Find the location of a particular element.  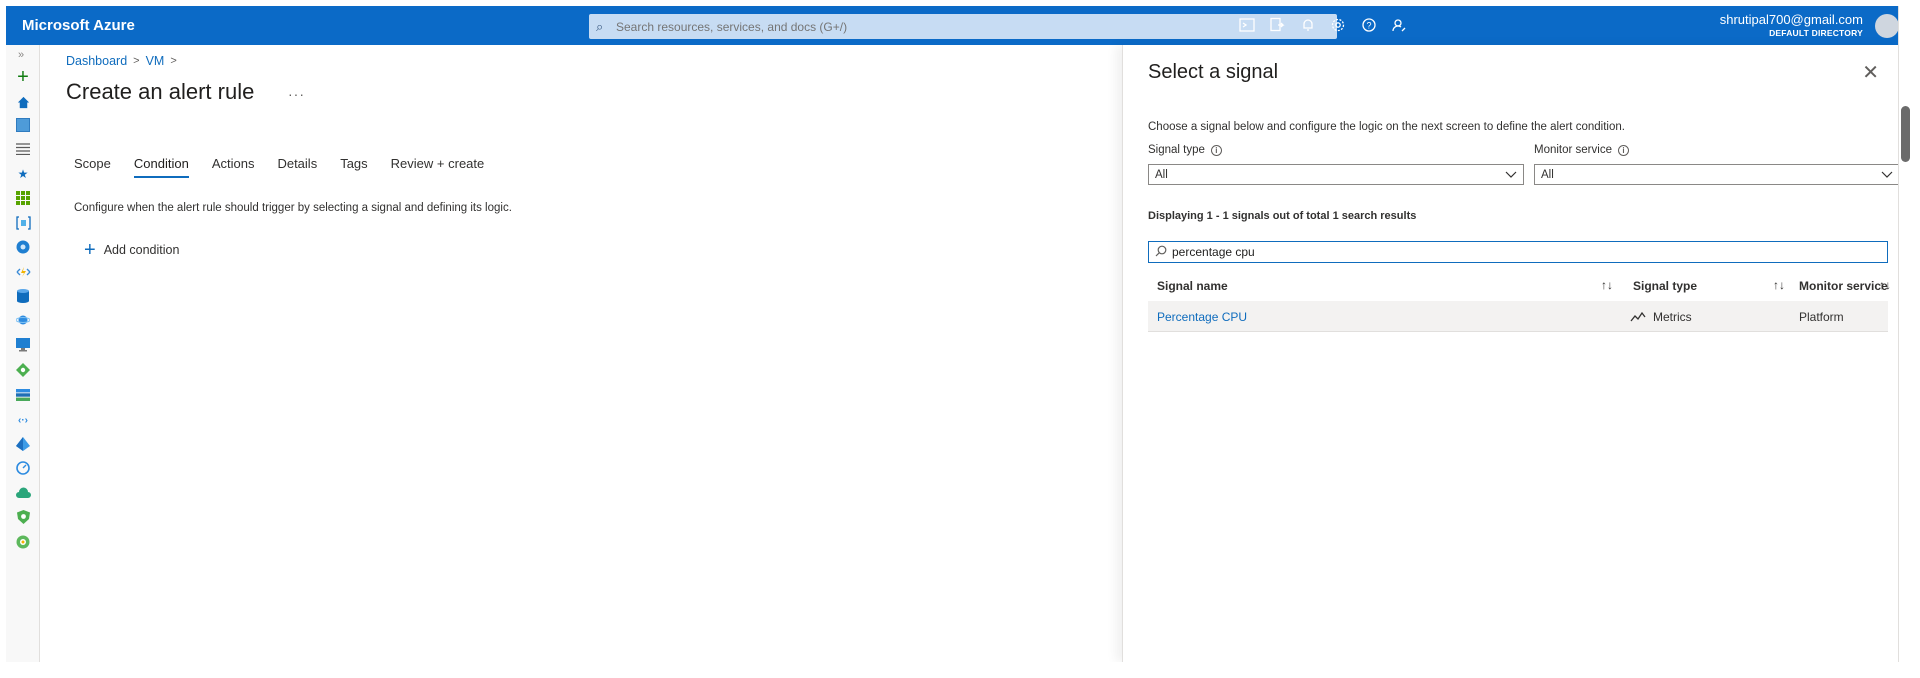

breadcrumb-vm-link: VM is located at coordinates (155, 61).